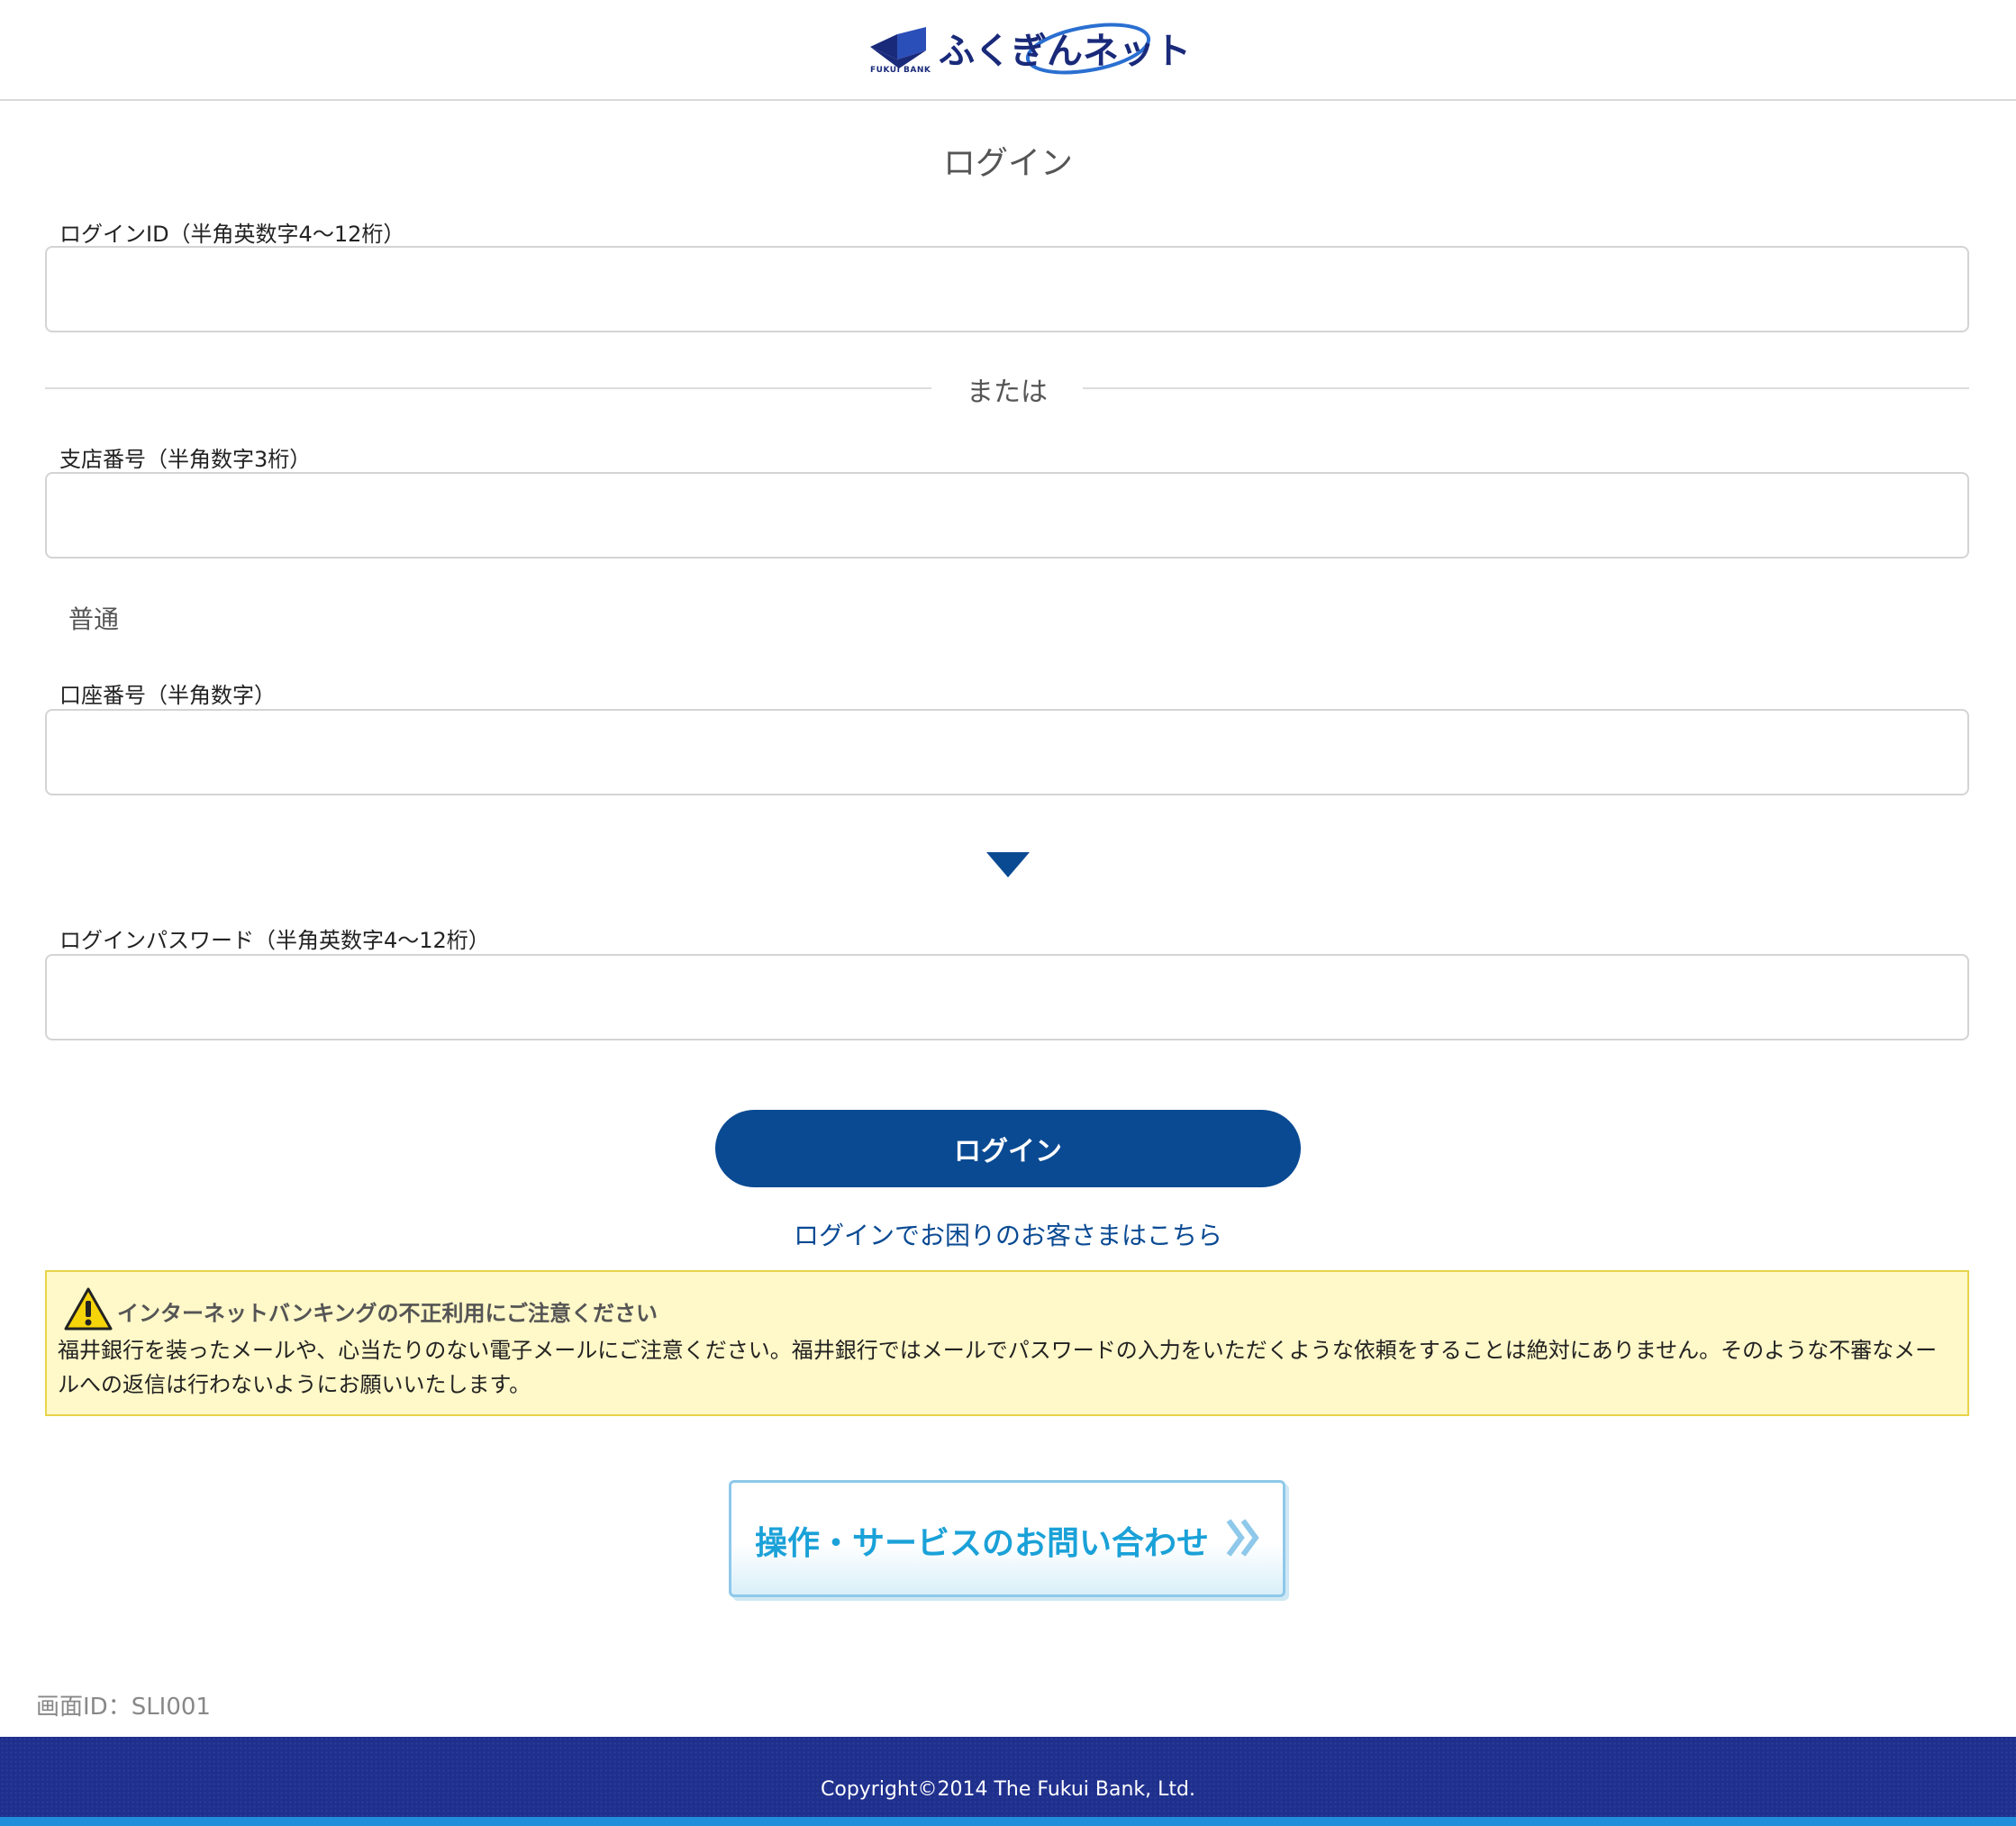 The height and width of the screenshot is (1826, 2016). What do you see at coordinates (123, 1707) in the screenshot?
I see `screen-id: 画面ID：SLI001` at bounding box center [123, 1707].